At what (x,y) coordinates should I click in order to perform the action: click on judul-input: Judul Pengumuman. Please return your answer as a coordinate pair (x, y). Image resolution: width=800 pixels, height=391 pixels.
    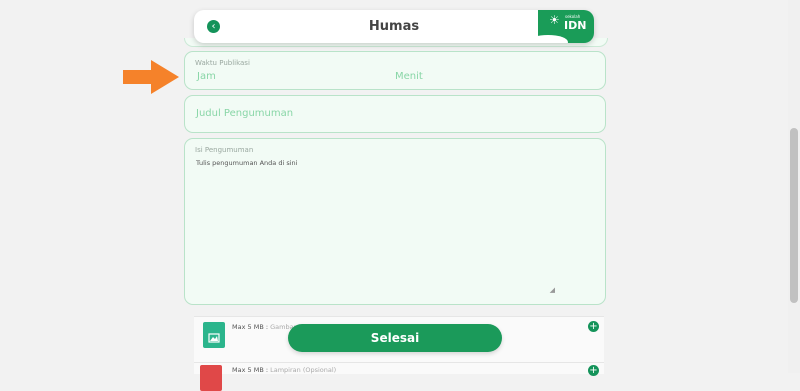
    Looking at the image, I should click on (244, 113).